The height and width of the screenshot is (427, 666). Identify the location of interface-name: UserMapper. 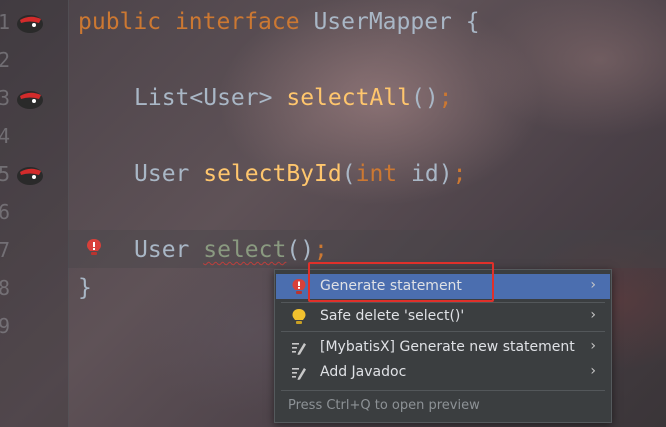
(382, 22).